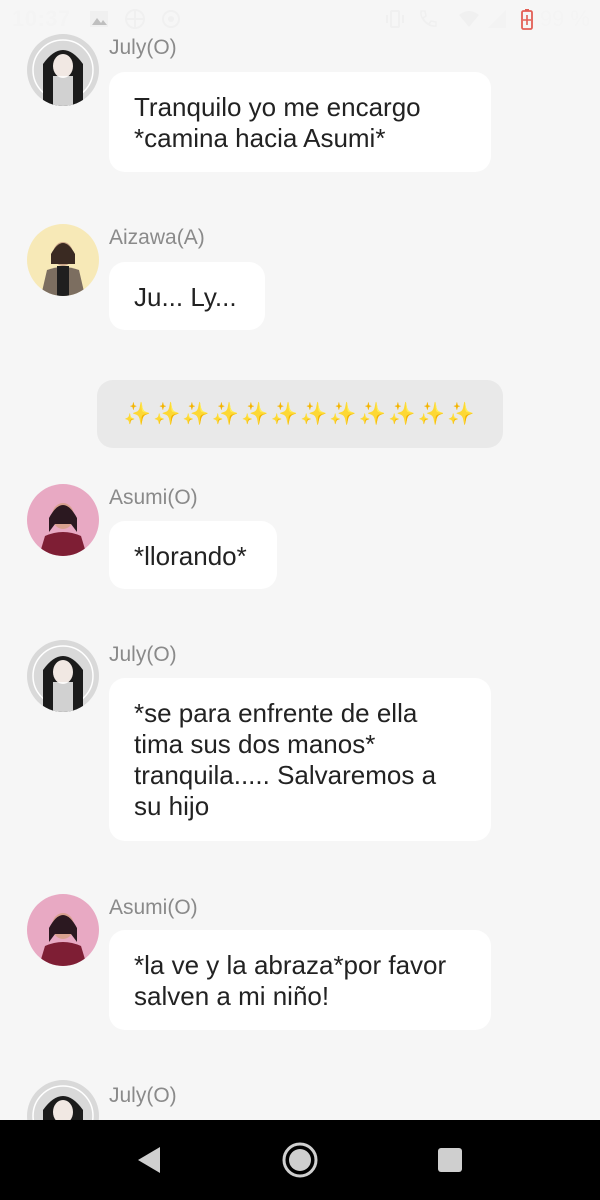 This screenshot has height=1200, width=600. I want to click on globe-icon, so click(135, 19).